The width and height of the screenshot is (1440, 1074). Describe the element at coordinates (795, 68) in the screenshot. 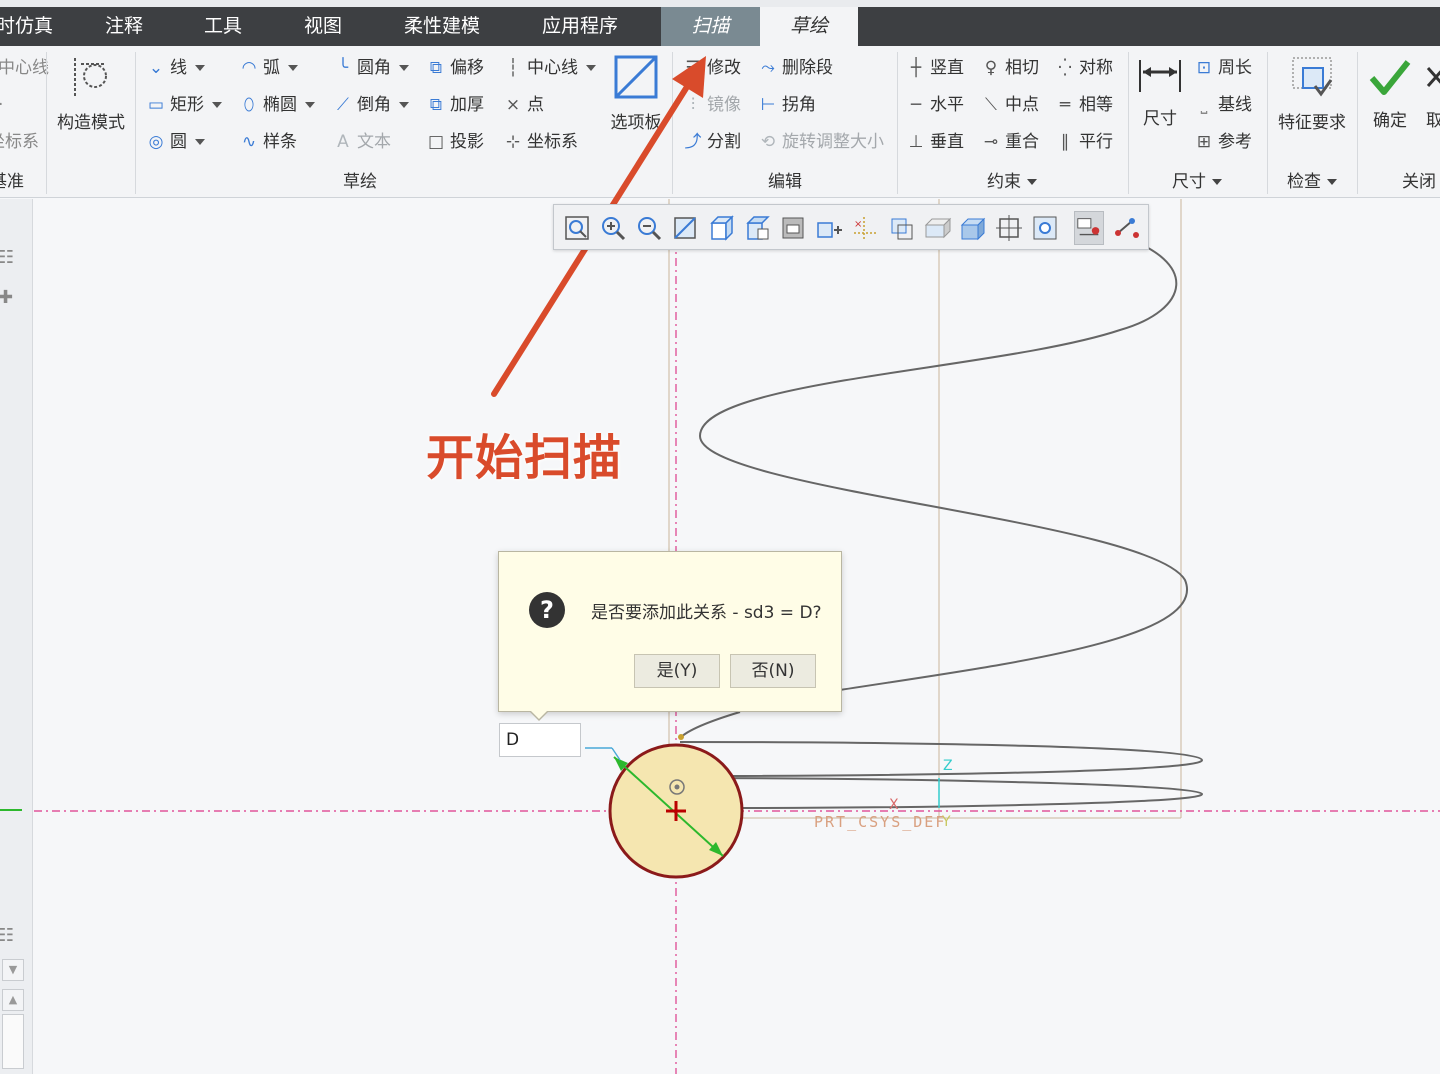

I see `delete-segment-tool: ⤳ 删除段` at that location.